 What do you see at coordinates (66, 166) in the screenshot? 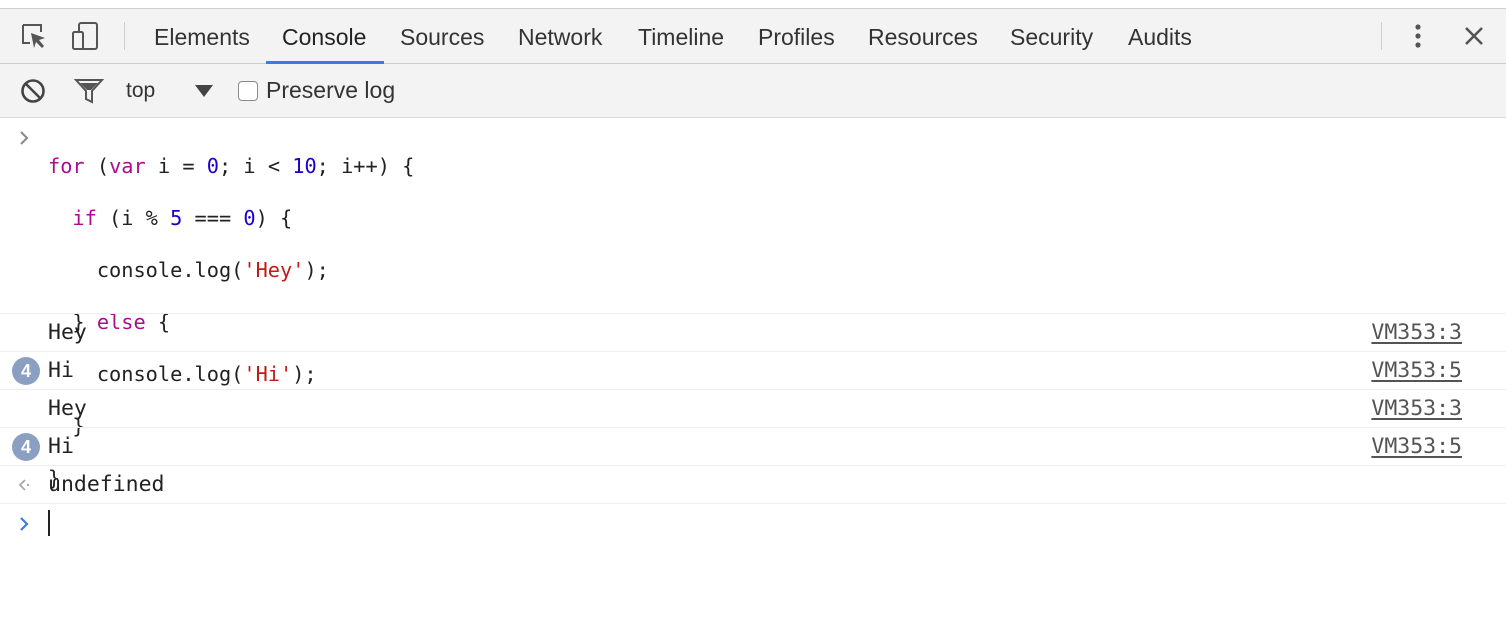
I see `keyword-token: for` at bounding box center [66, 166].